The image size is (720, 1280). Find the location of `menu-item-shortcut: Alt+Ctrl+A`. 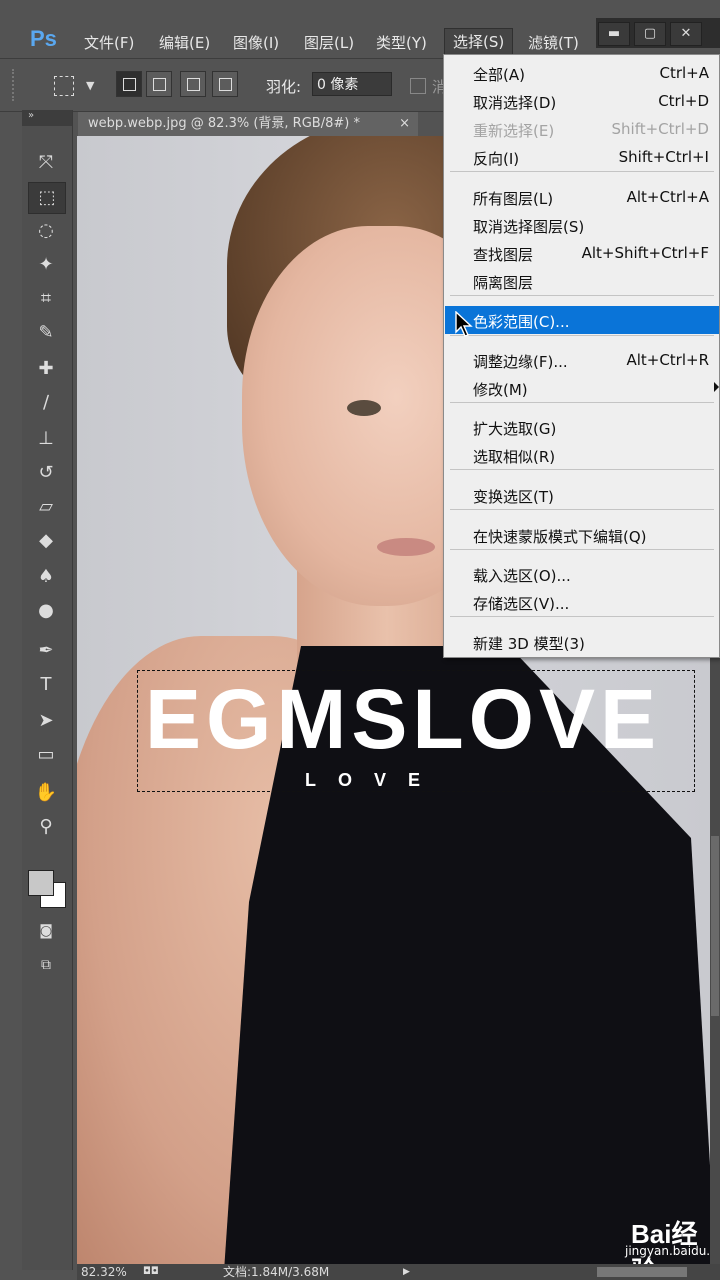

menu-item-shortcut: Alt+Ctrl+A is located at coordinates (667, 197).